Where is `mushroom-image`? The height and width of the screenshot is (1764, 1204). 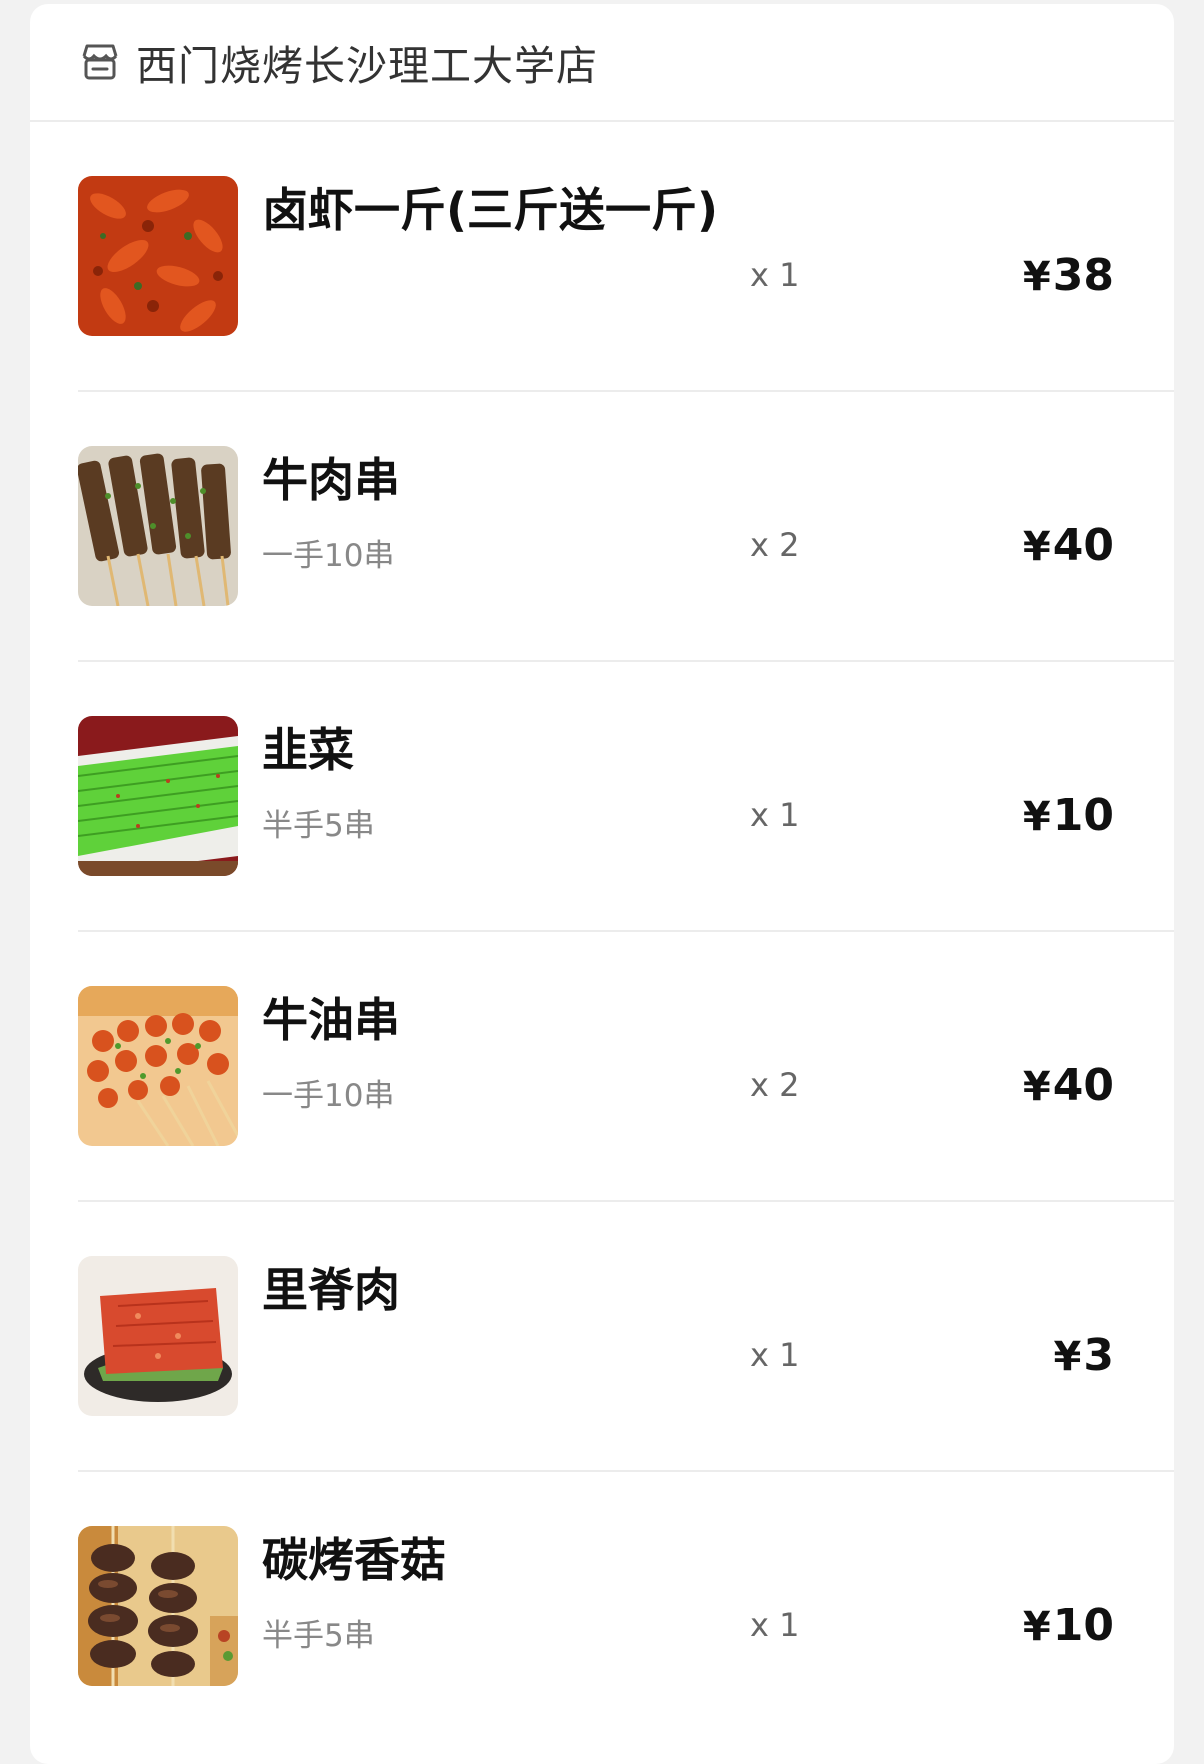 mushroom-image is located at coordinates (158, 1606).